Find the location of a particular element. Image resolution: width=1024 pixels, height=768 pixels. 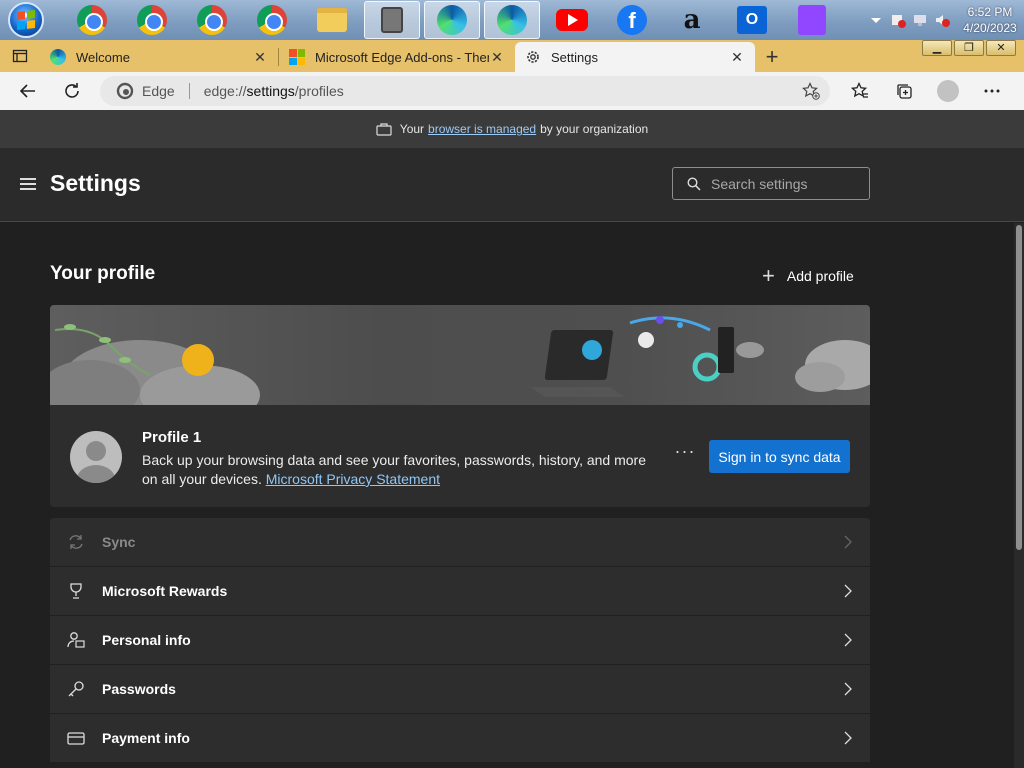

edge-logo-icon is located at coordinates (125, 91).